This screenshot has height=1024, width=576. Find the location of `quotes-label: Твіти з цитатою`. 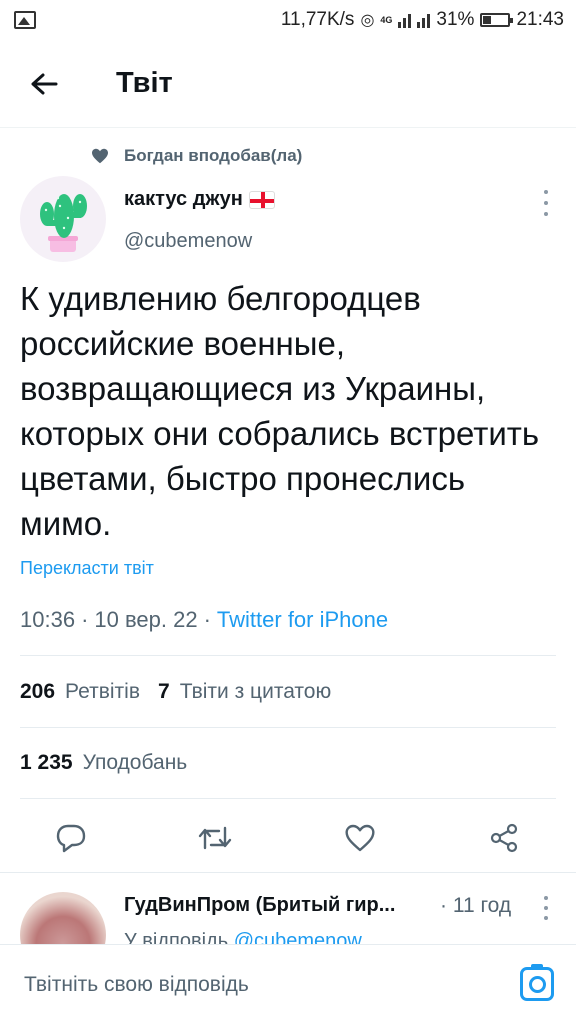

quotes-label: Твіти з цитатою is located at coordinates (255, 691).